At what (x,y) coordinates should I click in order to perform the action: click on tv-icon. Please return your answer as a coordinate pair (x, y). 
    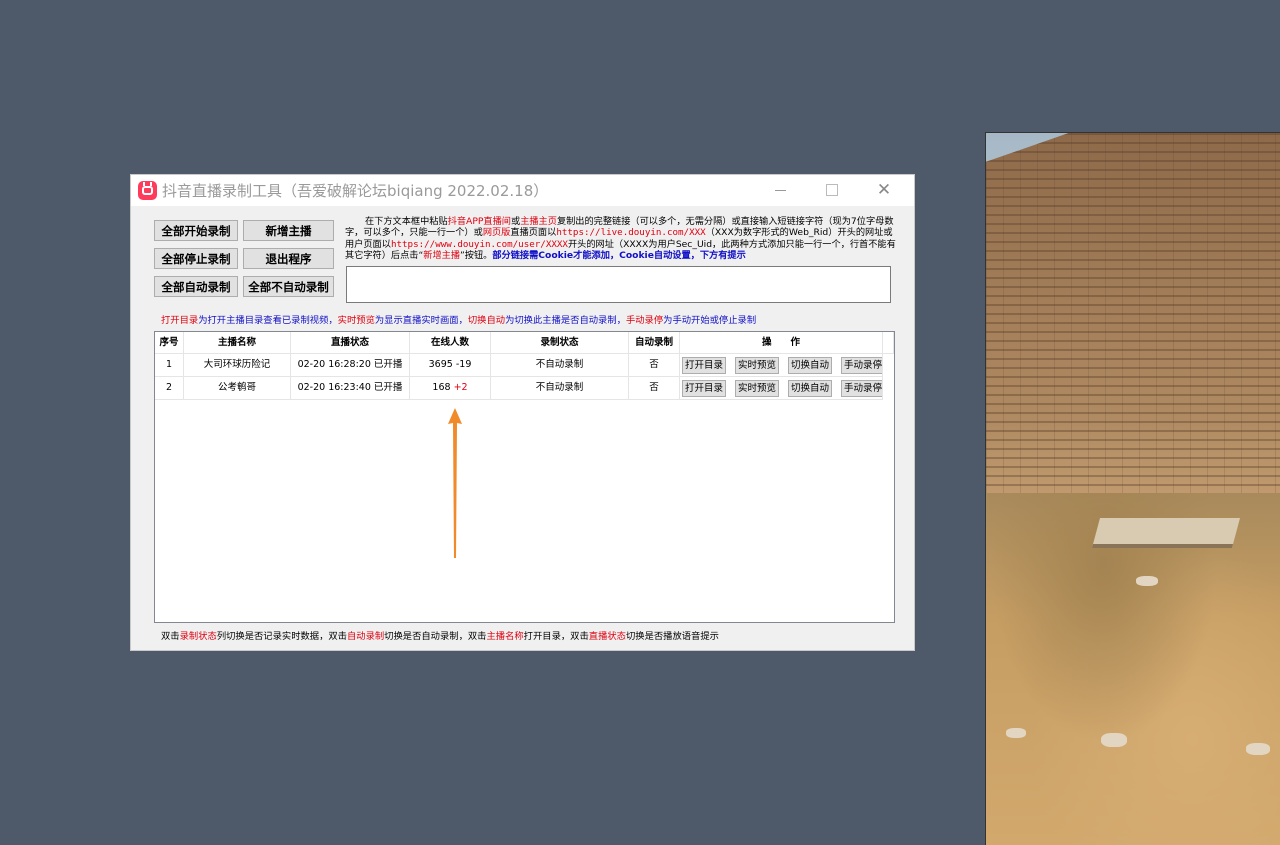
    Looking at the image, I should click on (147, 190).